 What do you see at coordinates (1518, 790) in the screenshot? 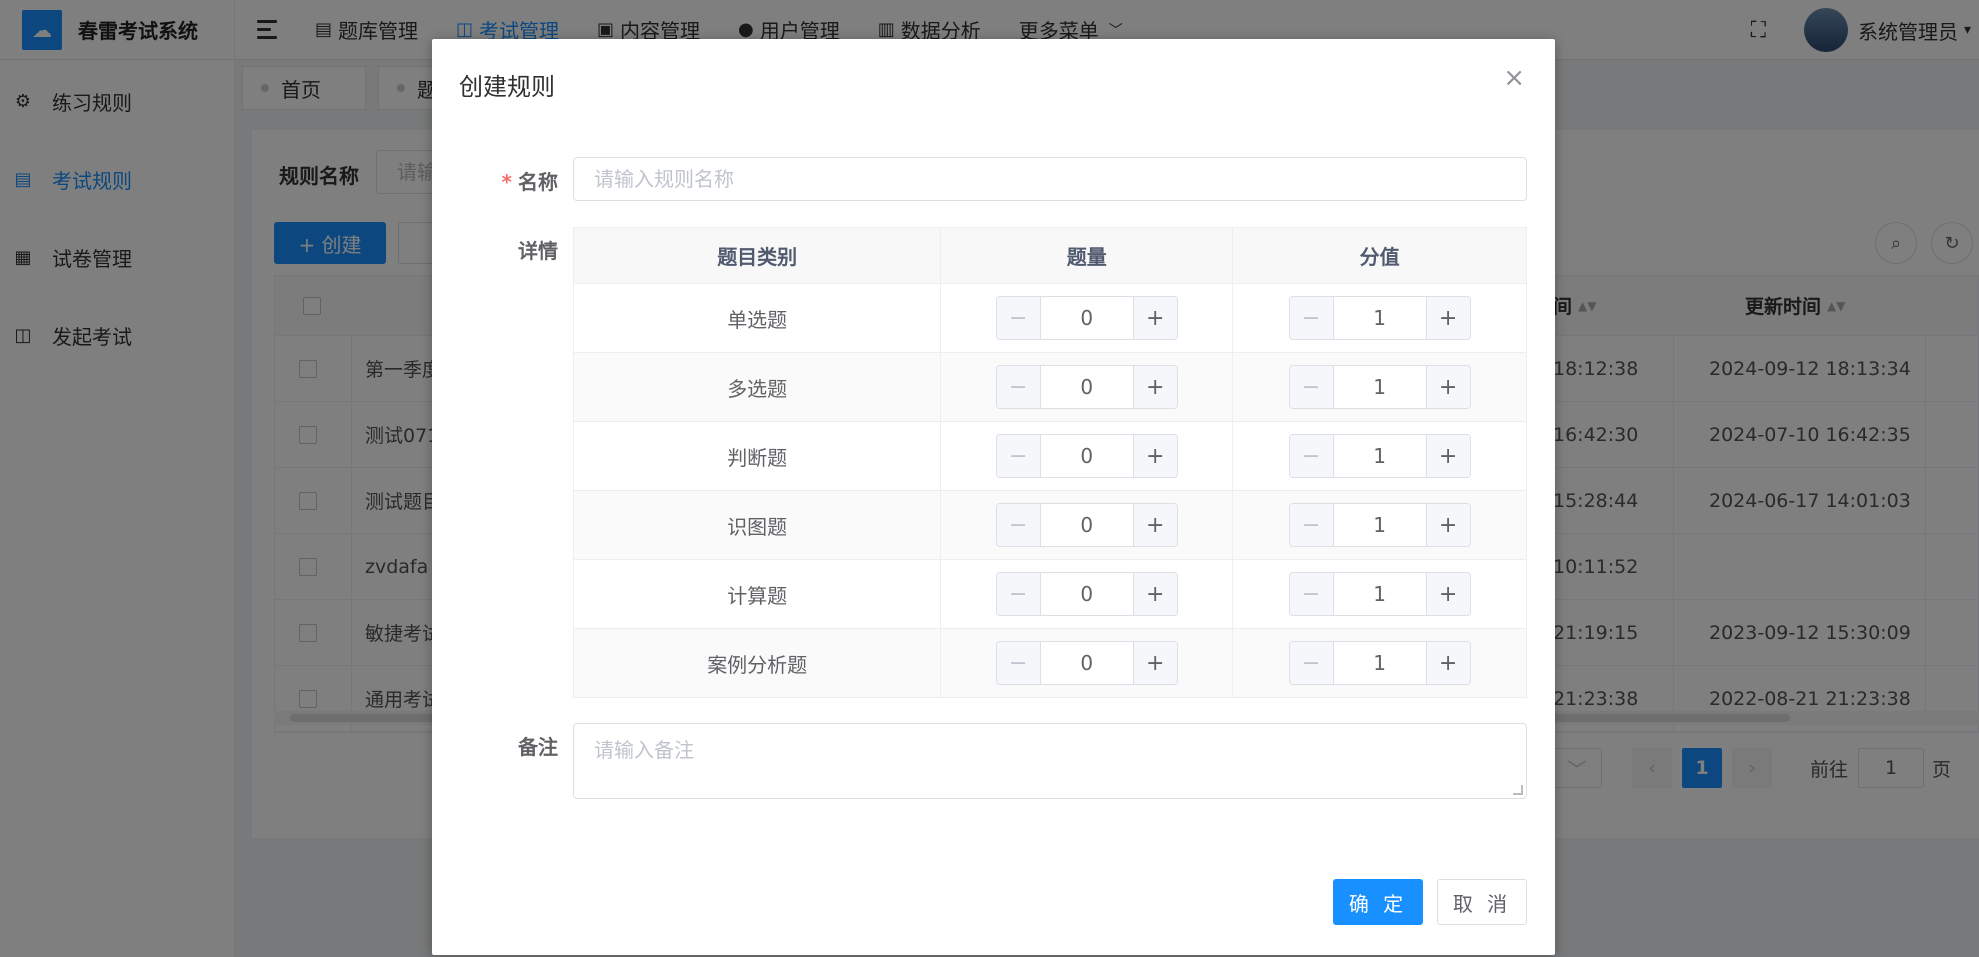
I see `resize-handle-icon` at bounding box center [1518, 790].